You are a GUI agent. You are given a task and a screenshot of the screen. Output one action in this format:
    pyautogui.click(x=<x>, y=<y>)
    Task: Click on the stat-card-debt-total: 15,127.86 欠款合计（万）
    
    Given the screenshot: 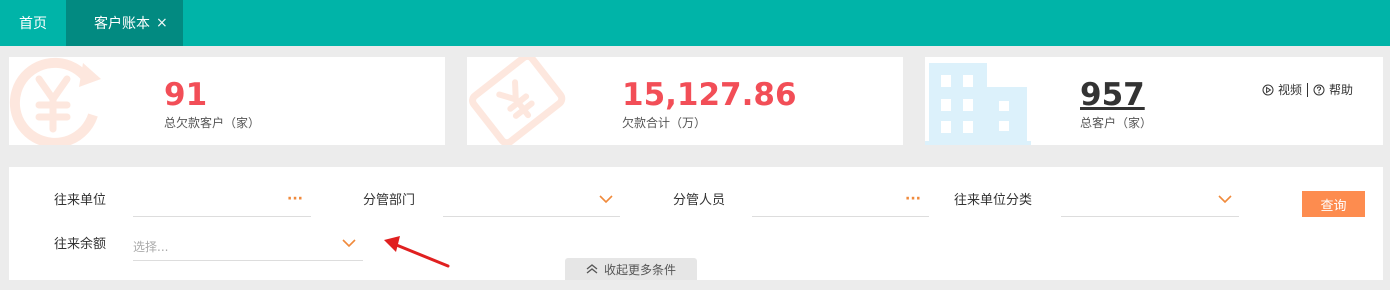 What is the action you would take?
    pyautogui.click(x=685, y=101)
    